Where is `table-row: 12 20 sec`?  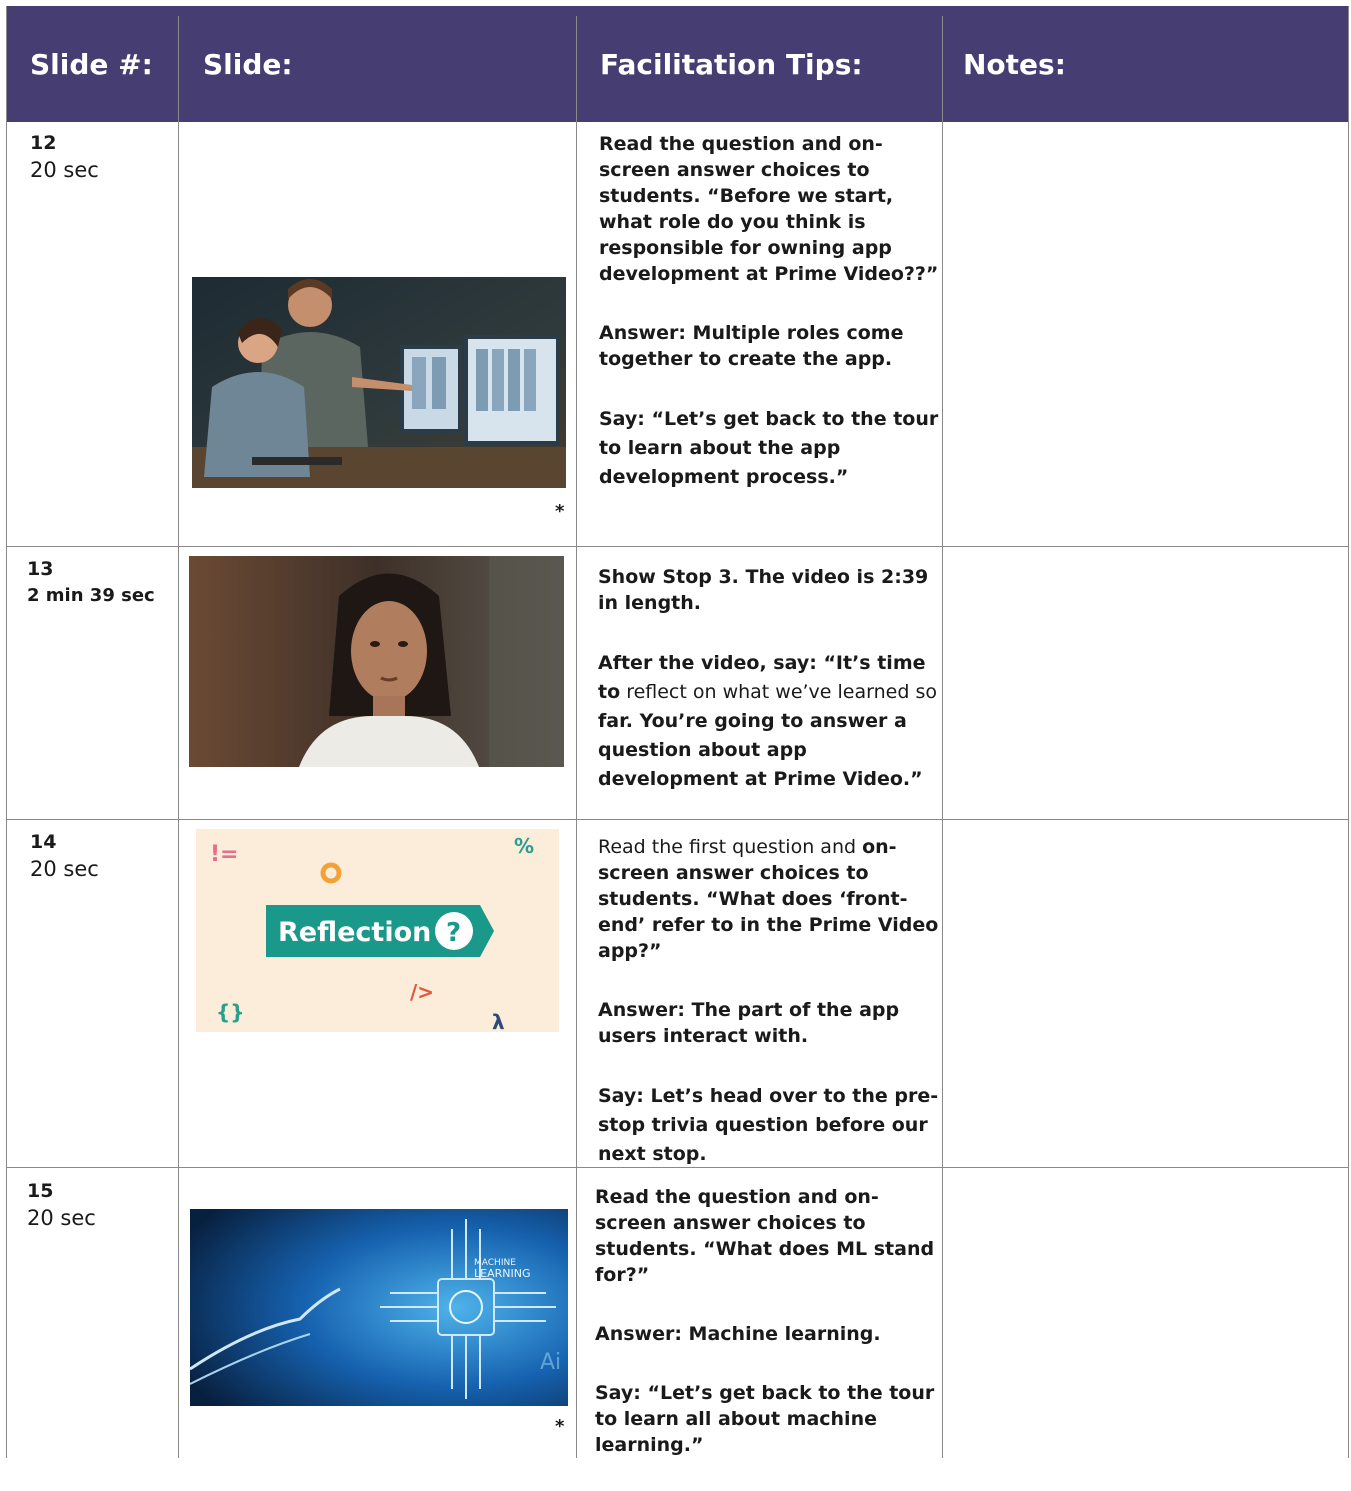 table-row: 12 20 sec is located at coordinates (64, 157).